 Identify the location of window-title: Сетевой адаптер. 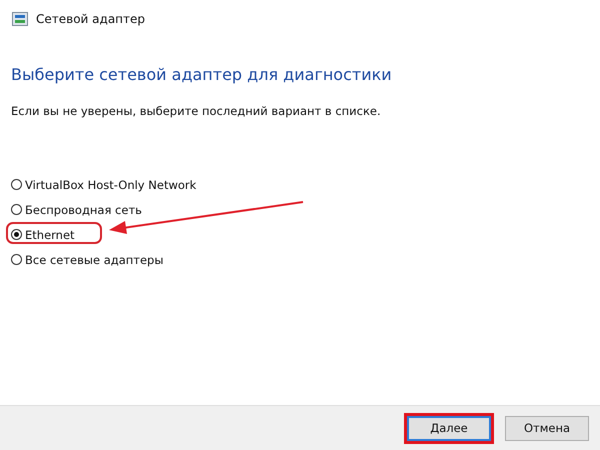
(91, 19).